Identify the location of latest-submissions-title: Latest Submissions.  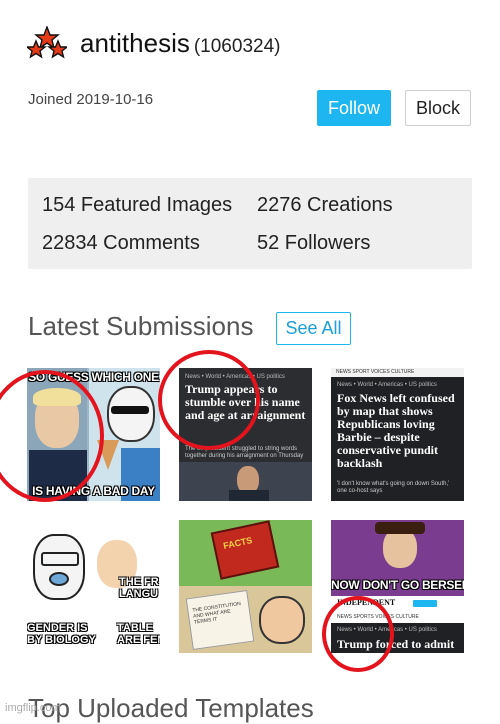
(141, 326).